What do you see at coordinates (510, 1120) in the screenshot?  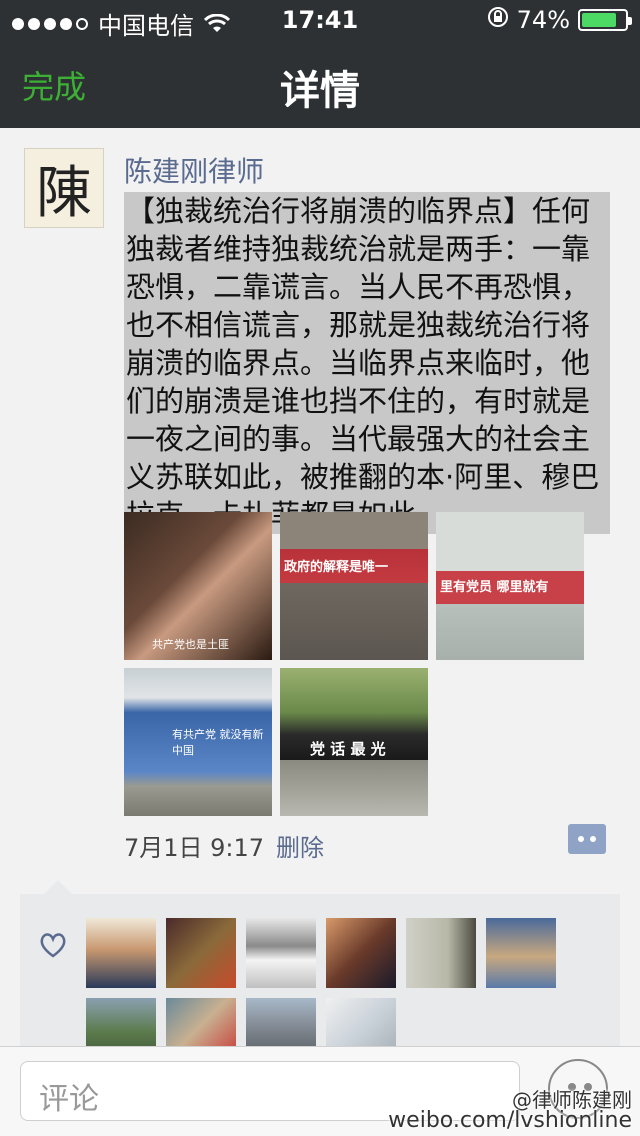 I see `watermark-url: weibo.com/lvshionline` at bounding box center [510, 1120].